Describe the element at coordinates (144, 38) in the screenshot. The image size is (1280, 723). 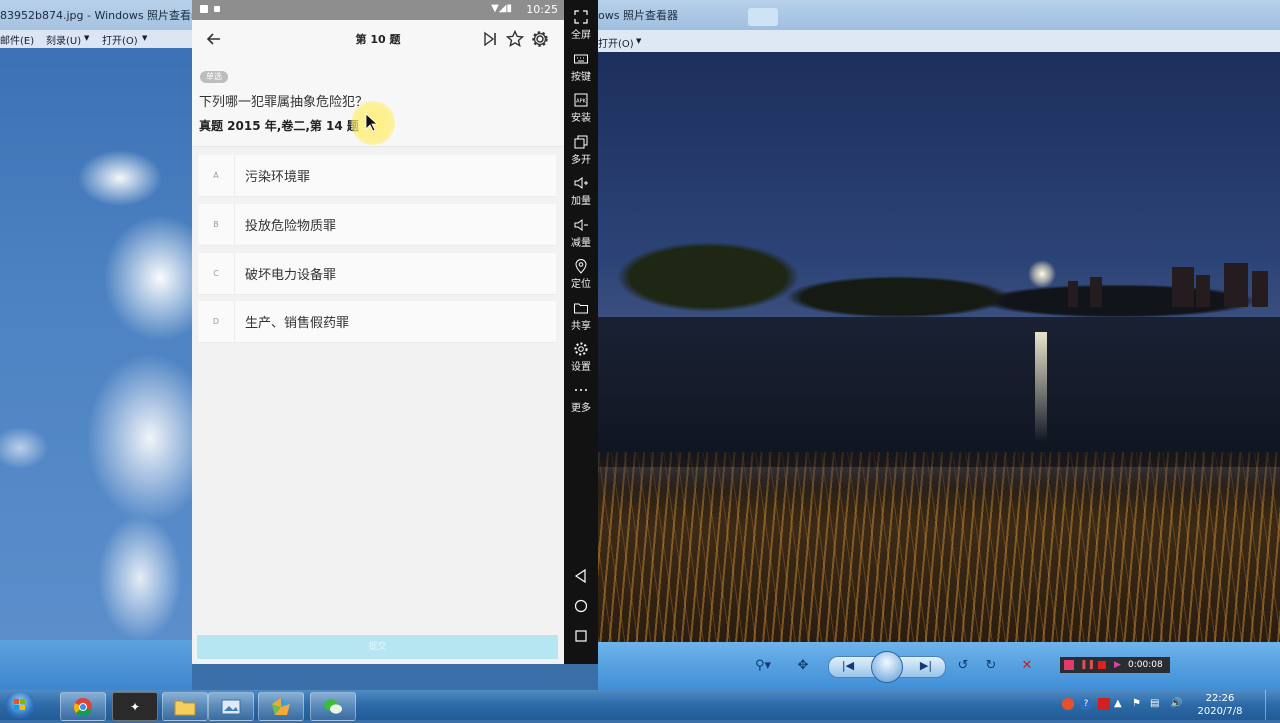
I see `menu-open-dropdown-icon: ▼` at that location.